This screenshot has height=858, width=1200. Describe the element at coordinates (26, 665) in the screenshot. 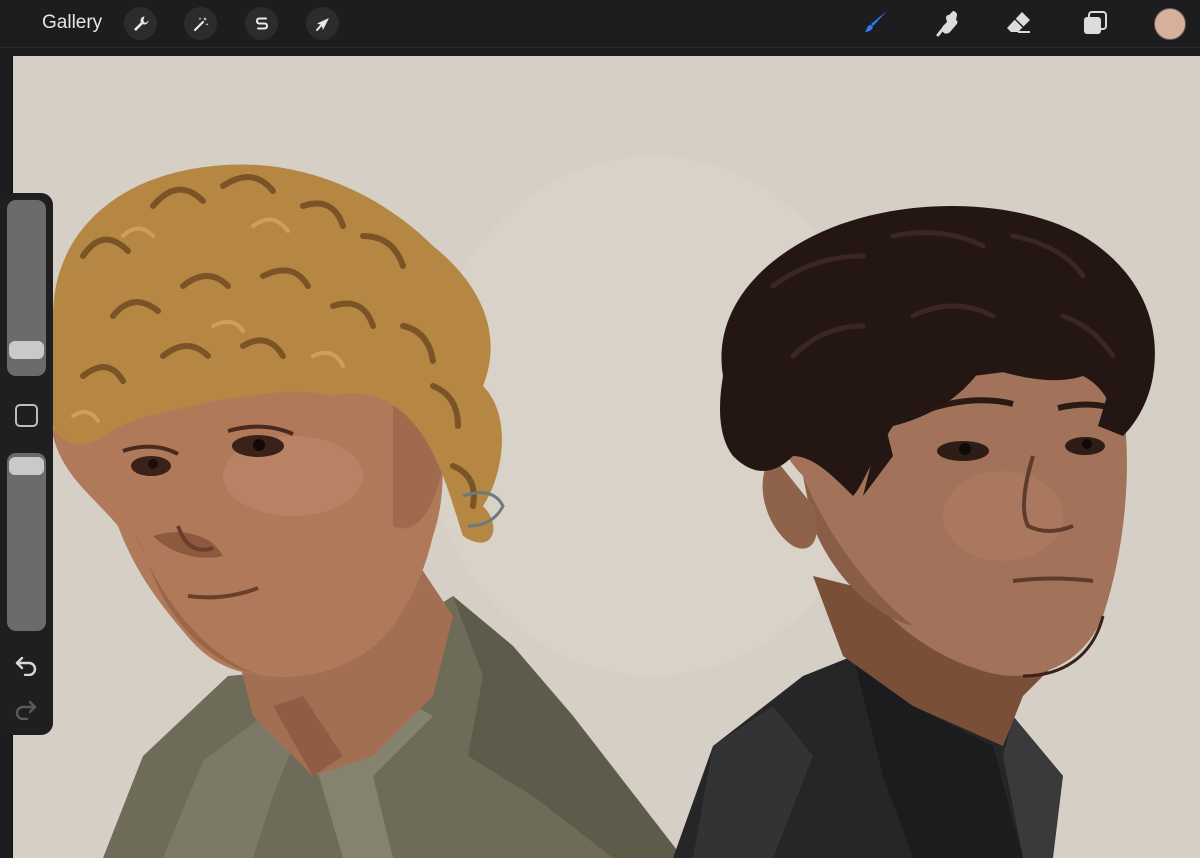

I see `undo-icon` at that location.